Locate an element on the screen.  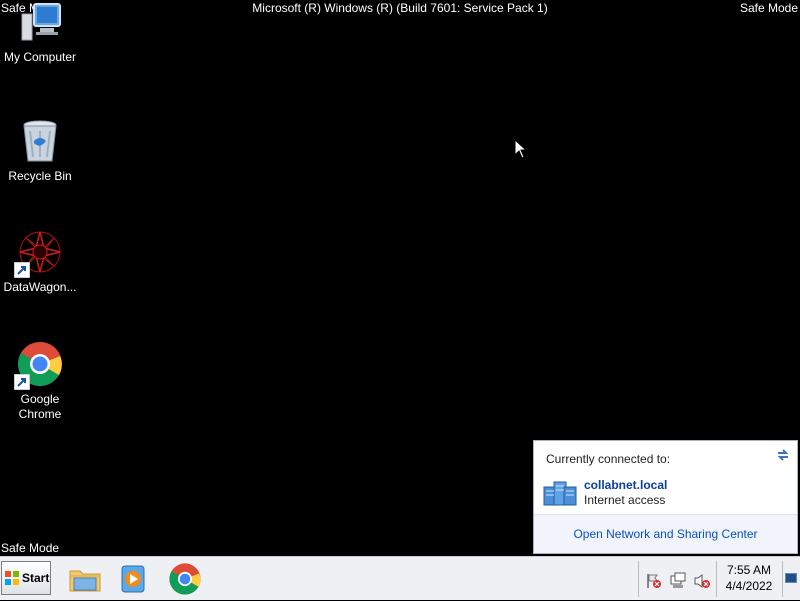
taskbar-pinned-explorer is located at coordinates (85, 579).